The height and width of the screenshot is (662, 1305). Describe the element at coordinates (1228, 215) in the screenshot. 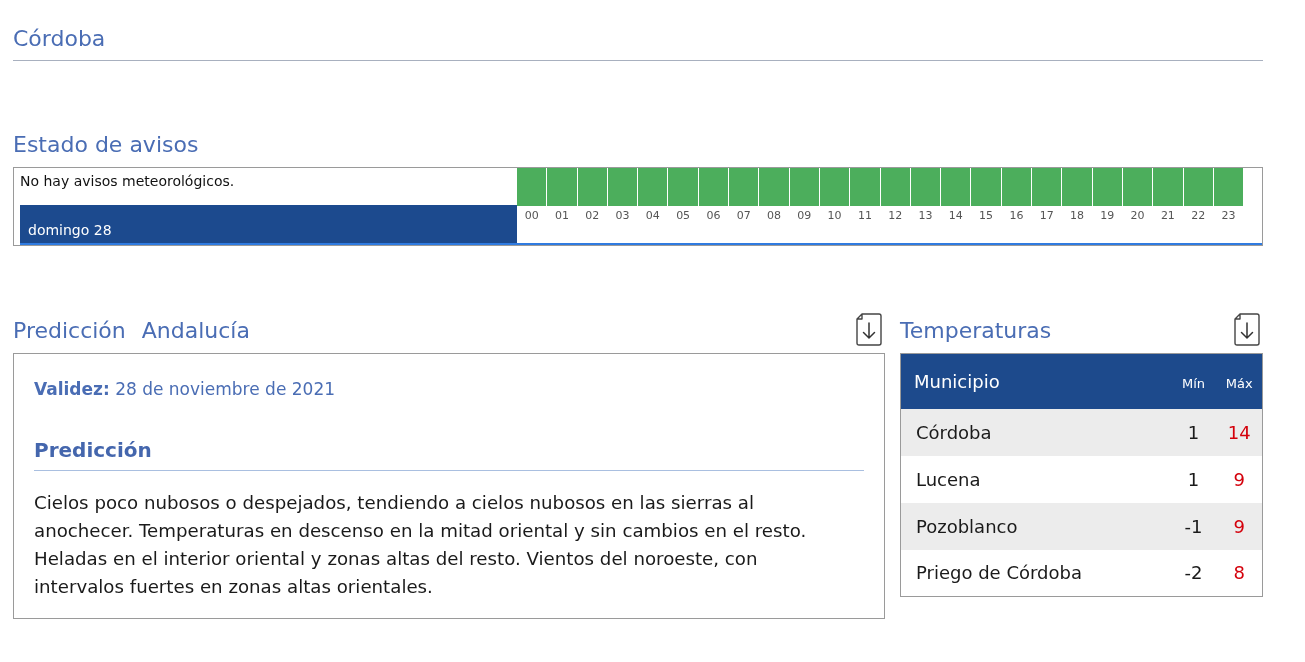

I see `hour-label: 23` at that location.